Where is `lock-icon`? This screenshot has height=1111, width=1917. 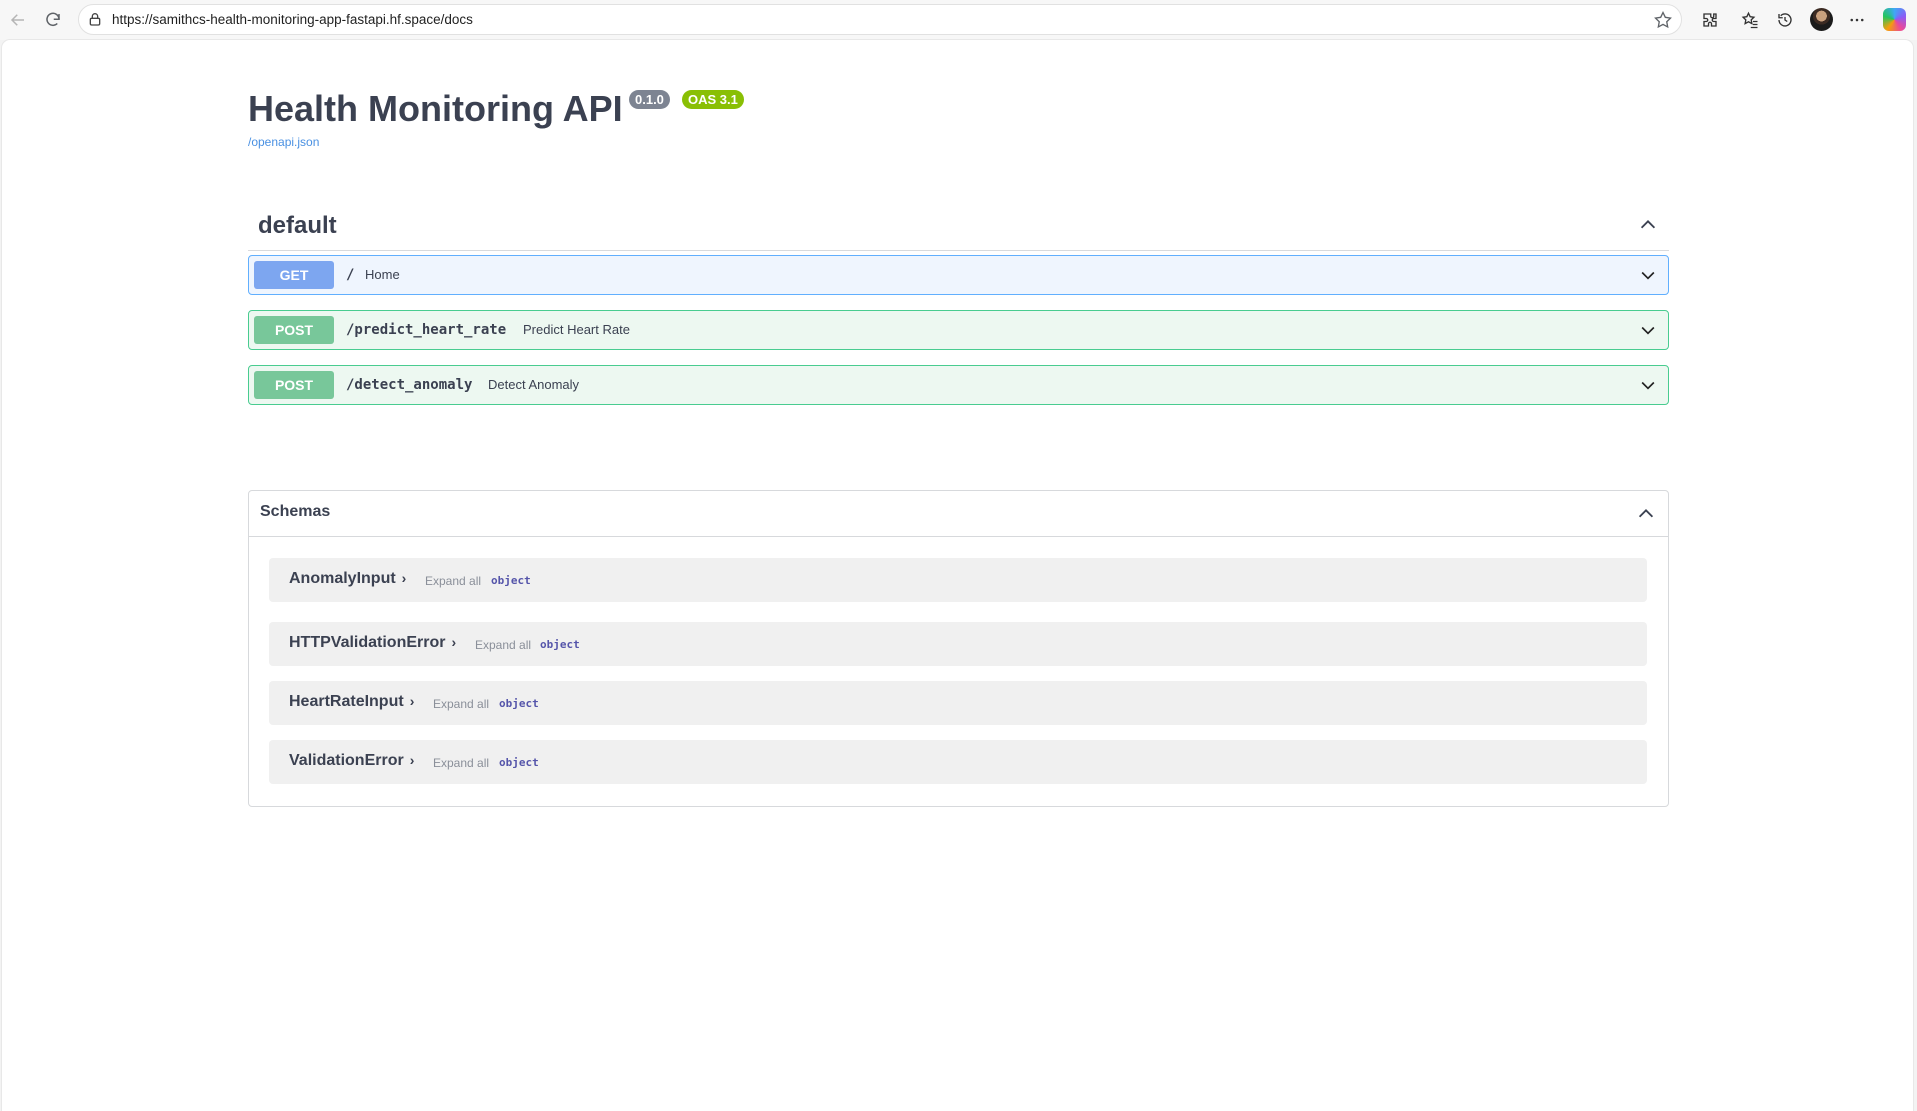
lock-icon is located at coordinates (95, 19).